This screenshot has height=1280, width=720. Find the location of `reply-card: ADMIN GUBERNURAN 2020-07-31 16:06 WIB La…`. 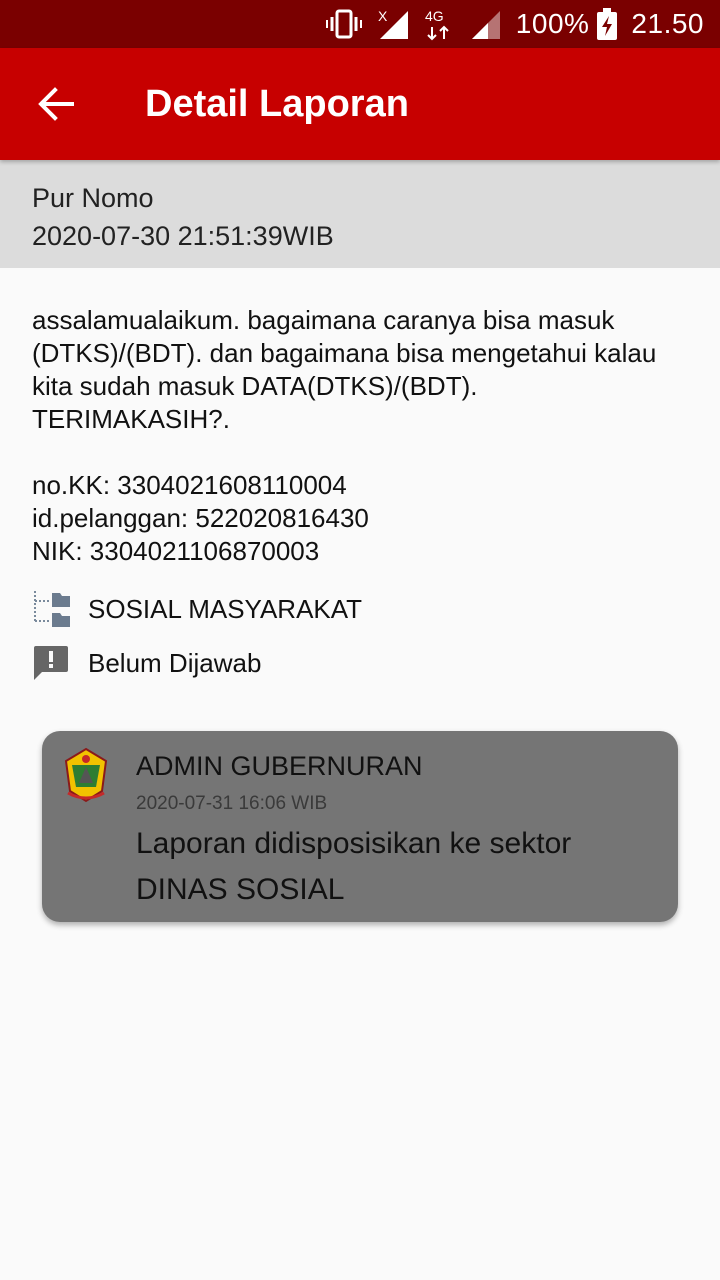

reply-card: ADMIN GUBERNURAN 2020-07-31 16:06 WIB La… is located at coordinates (360, 826).